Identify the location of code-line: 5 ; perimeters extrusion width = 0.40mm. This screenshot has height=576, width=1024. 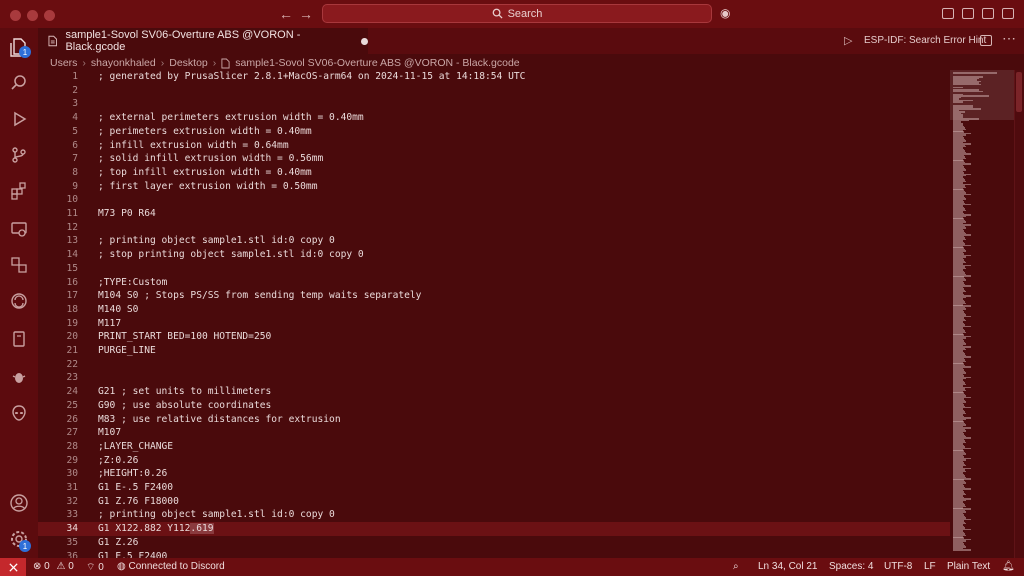
(494, 132).